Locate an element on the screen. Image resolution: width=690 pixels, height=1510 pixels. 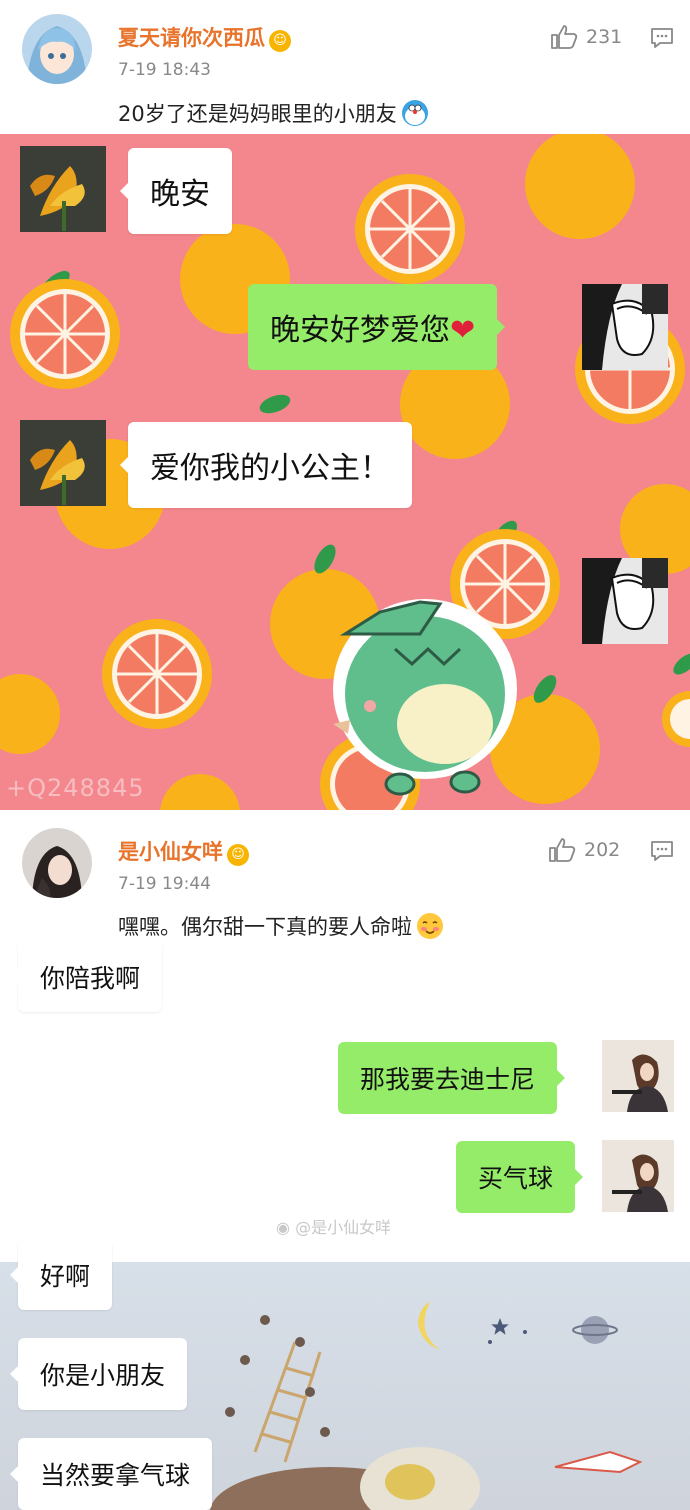
message-text: 那我要去迪士尼 is located at coordinates (448, 1079).